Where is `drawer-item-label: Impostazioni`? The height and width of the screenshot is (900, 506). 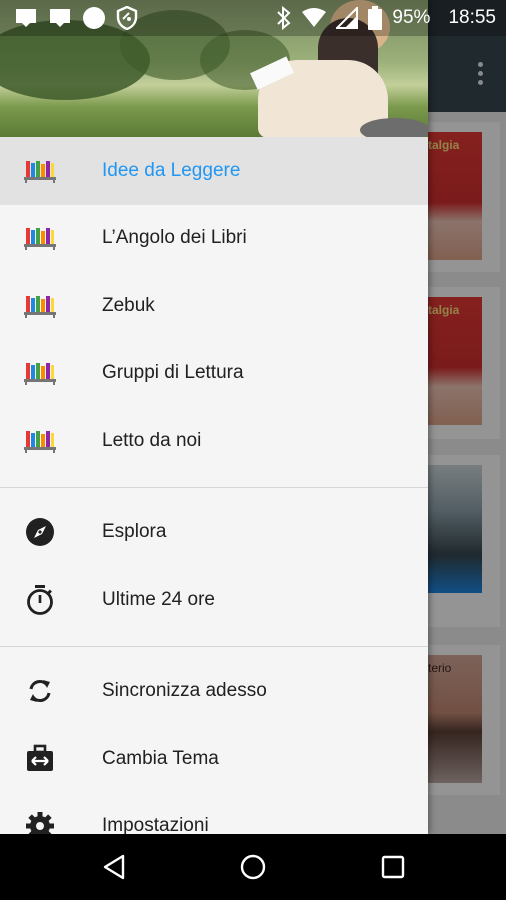 drawer-item-label: Impostazioni is located at coordinates (155, 824).